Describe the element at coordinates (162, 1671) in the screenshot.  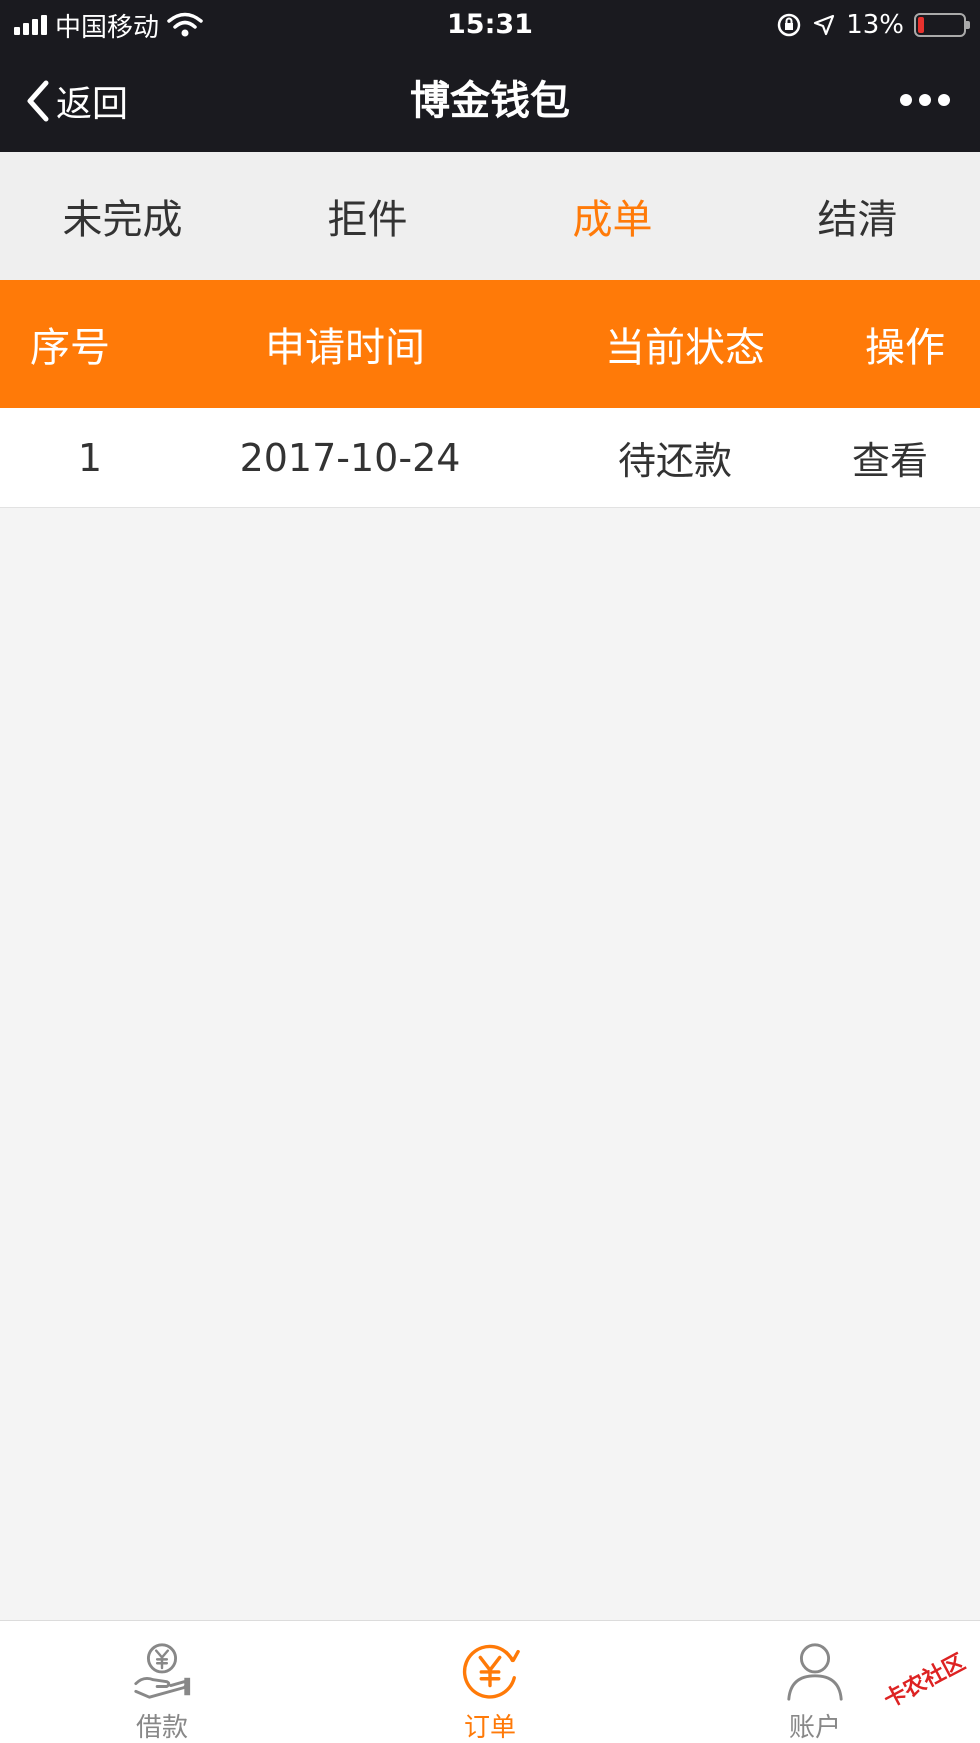
I see `loan-hand-icon` at that location.